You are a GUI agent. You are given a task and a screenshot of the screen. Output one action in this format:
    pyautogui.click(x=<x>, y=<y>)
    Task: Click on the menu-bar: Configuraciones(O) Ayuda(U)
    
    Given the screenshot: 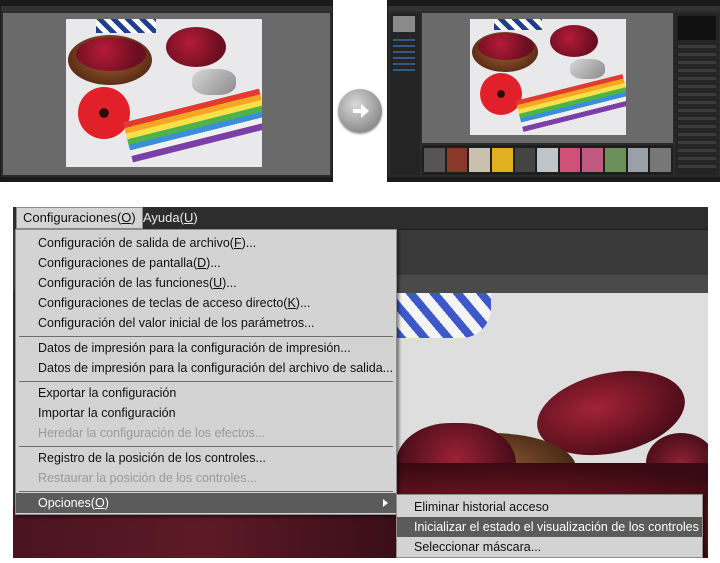 What is the action you would take?
    pyautogui.click(x=360, y=218)
    